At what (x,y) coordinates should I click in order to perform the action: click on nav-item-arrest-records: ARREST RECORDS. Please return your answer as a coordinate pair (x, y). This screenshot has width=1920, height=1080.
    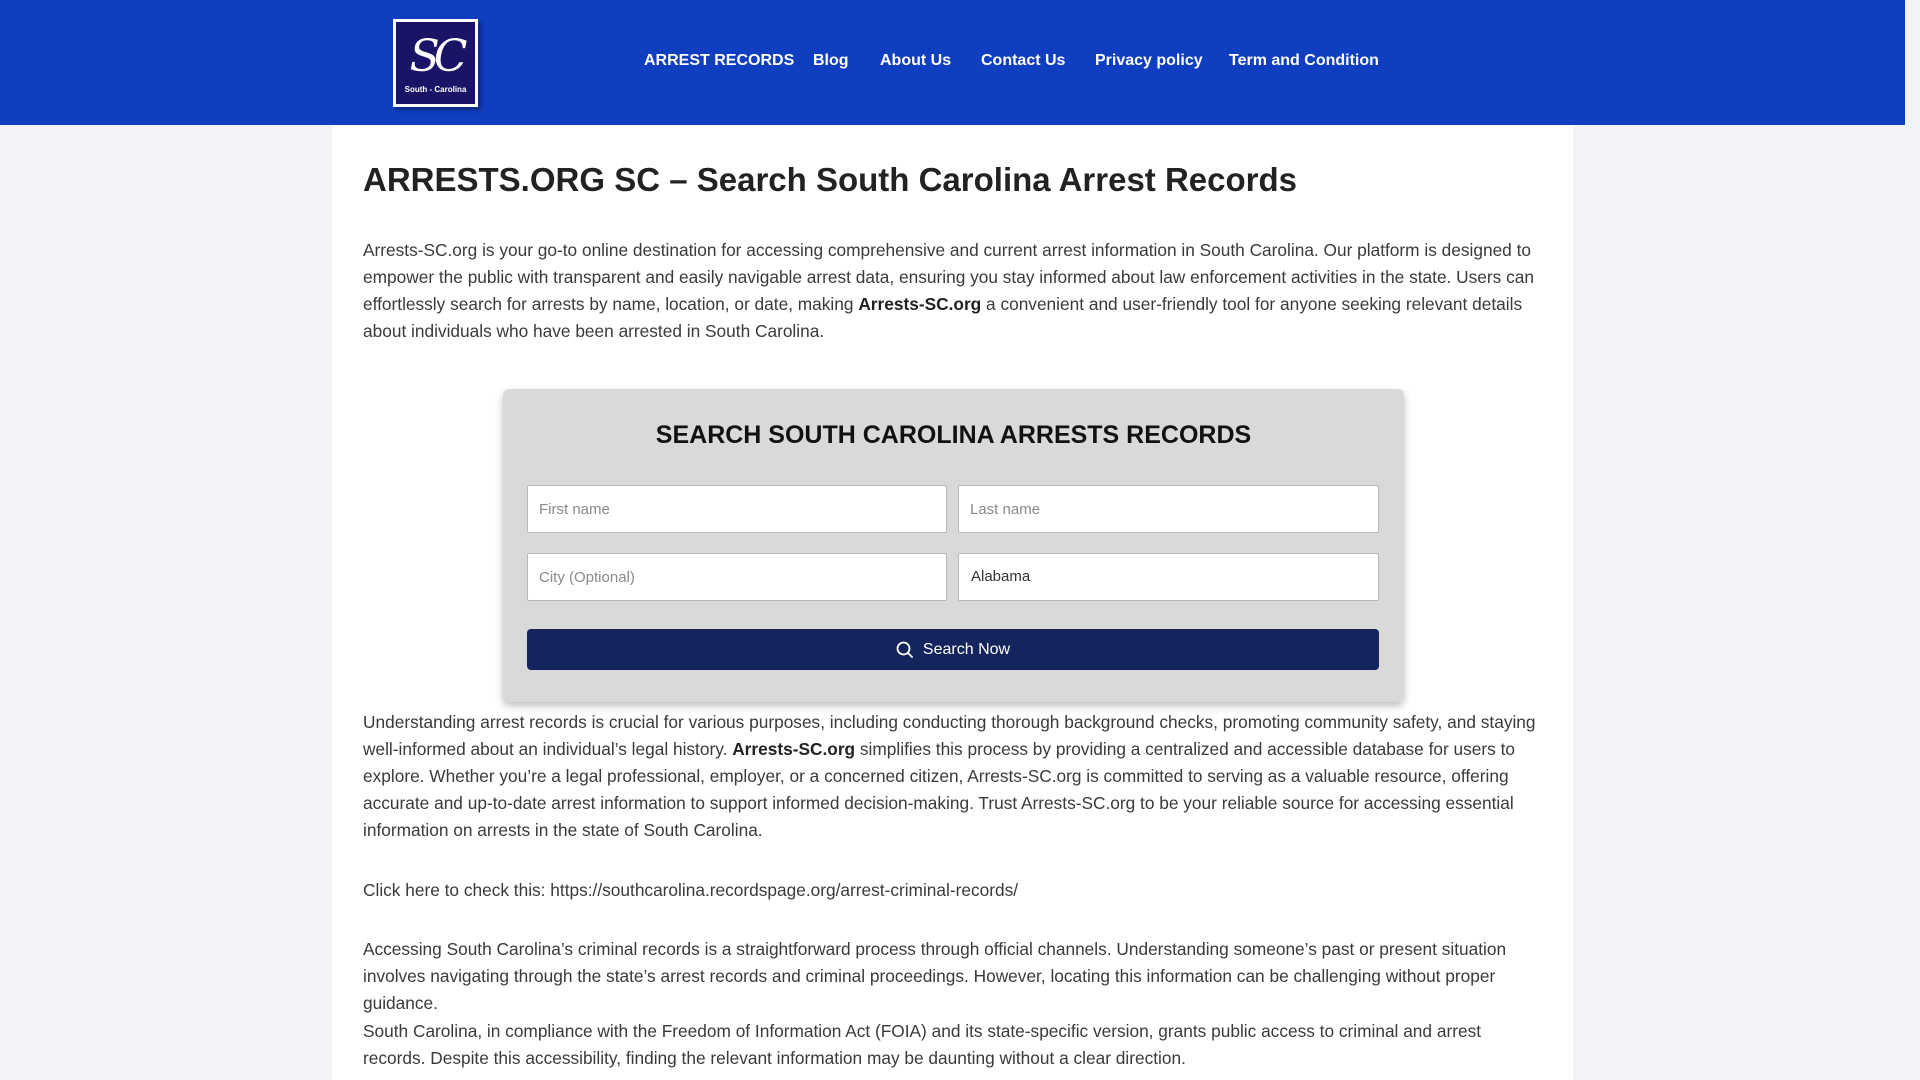
    Looking at the image, I should click on (719, 61).